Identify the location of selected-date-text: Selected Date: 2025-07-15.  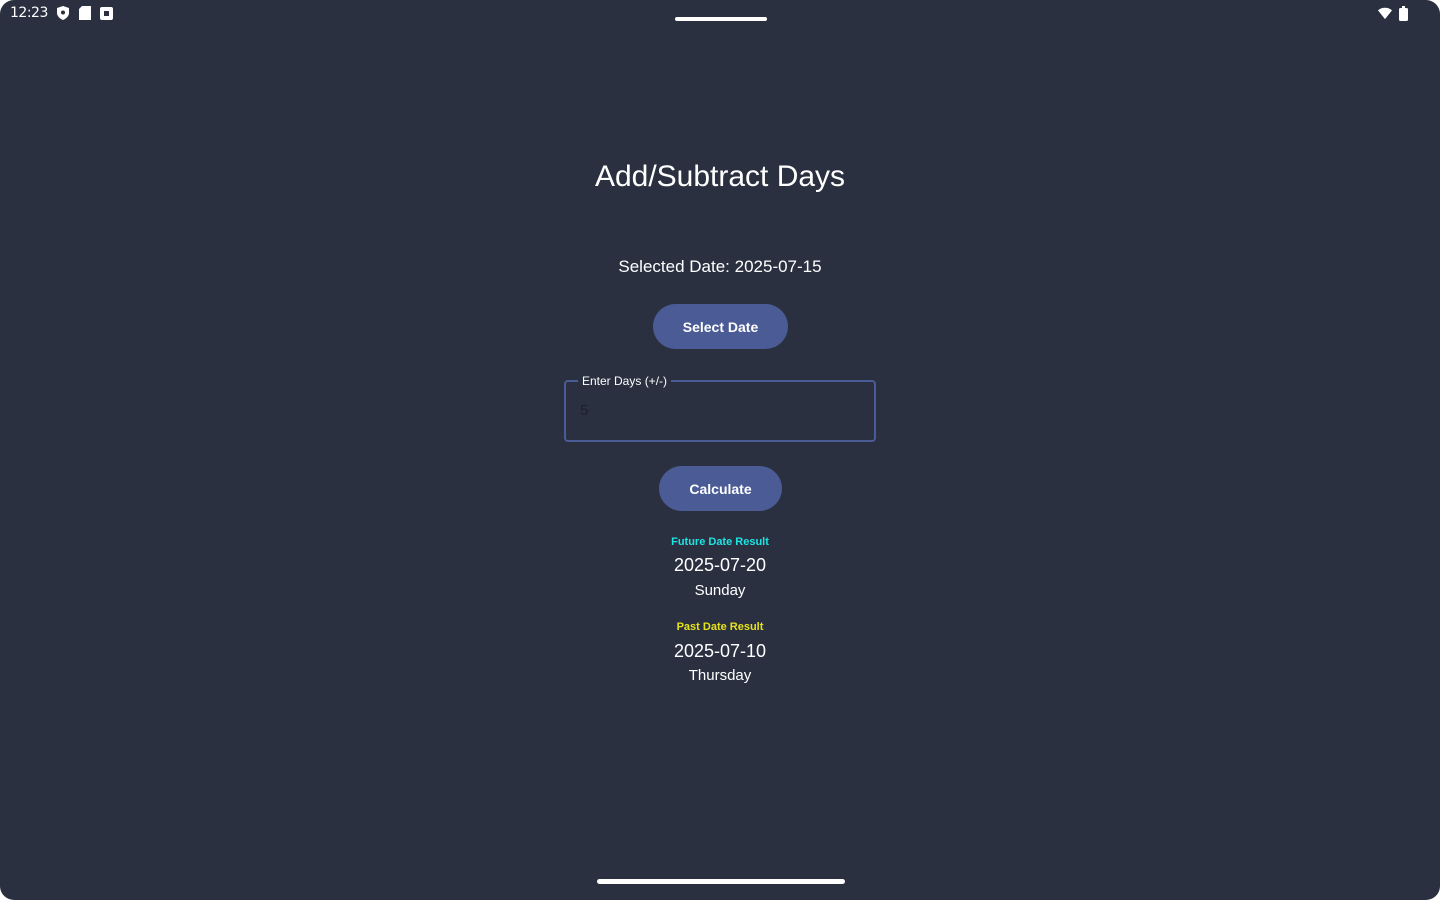
(720, 266).